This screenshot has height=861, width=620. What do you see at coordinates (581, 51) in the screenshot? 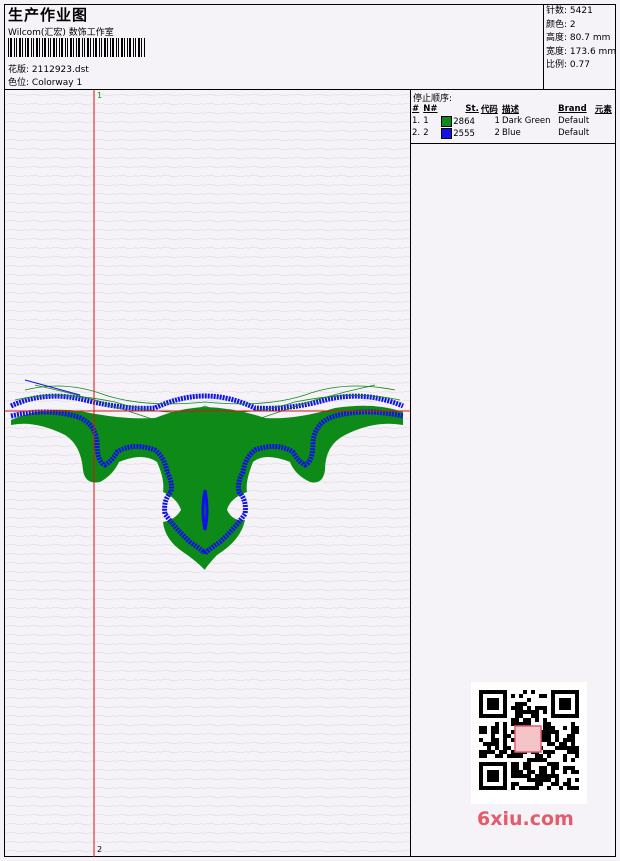
I see `stat-width: 宽度: 173.6 mm` at bounding box center [581, 51].